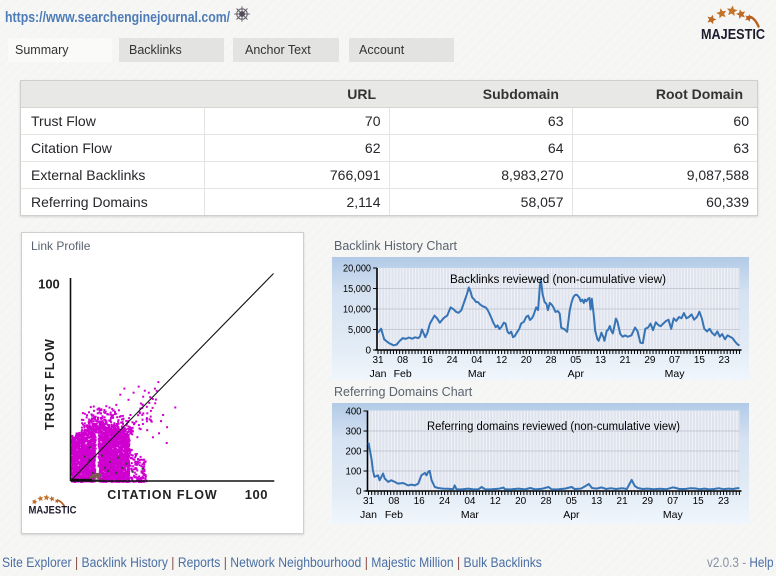  Describe the element at coordinates (354, 432) in the screenshot. I see `svg-text: 300` at that location.